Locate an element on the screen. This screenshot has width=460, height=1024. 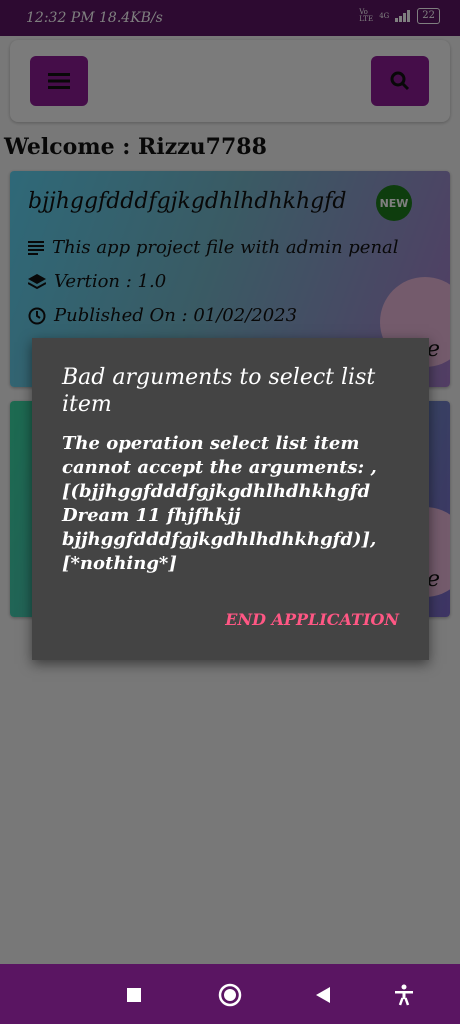
recents-button is located at coordinates (134, 995).